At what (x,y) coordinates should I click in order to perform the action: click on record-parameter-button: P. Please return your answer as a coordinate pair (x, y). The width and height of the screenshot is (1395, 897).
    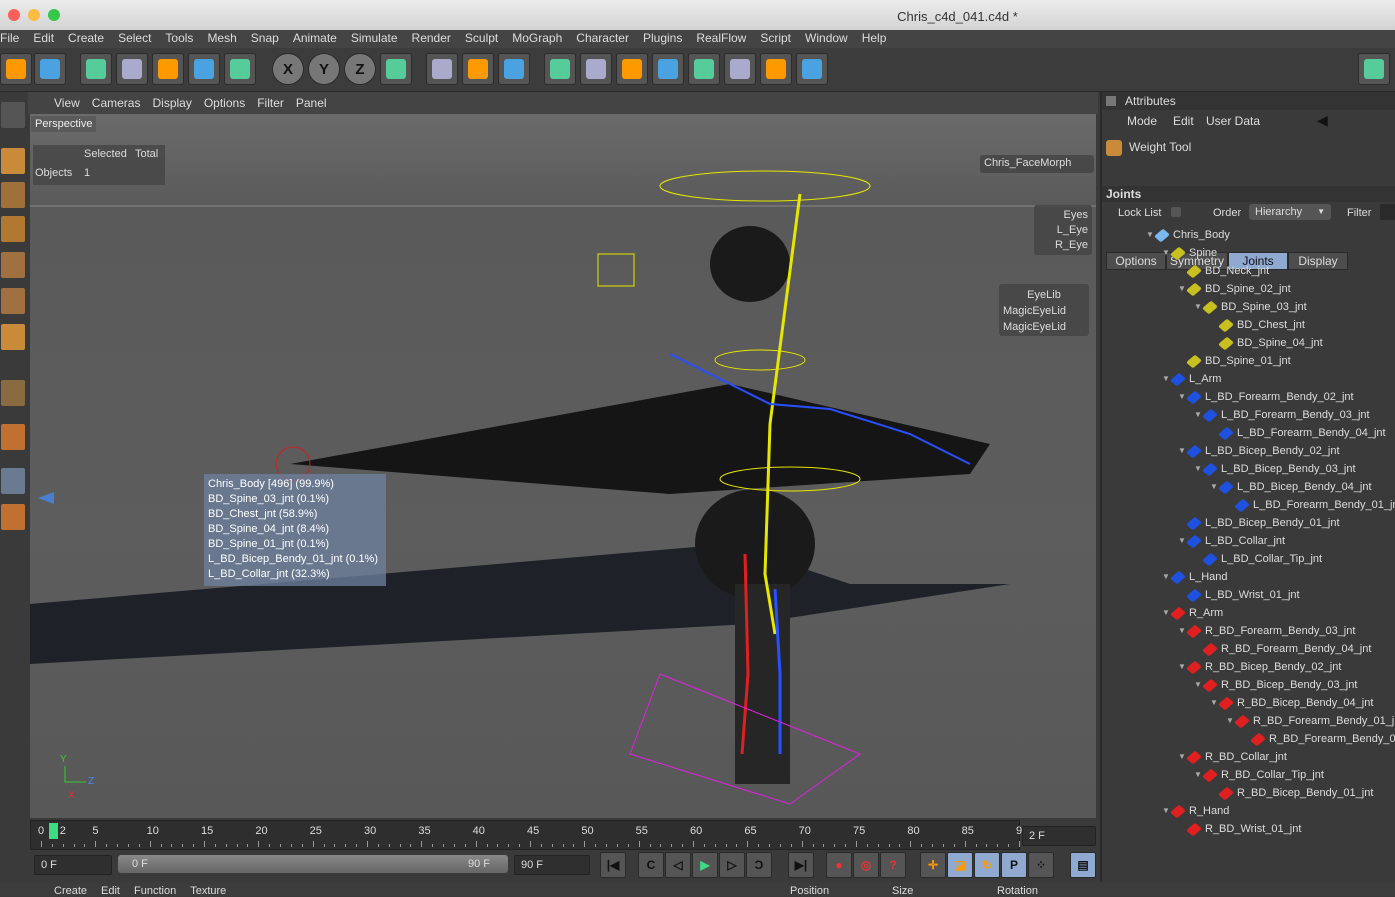
    Looking at the image, I should click on (1014, 865).